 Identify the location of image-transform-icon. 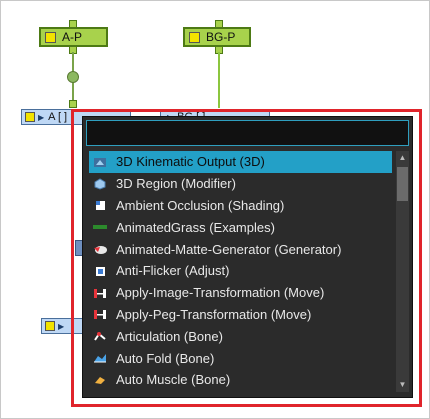
(100, 293).